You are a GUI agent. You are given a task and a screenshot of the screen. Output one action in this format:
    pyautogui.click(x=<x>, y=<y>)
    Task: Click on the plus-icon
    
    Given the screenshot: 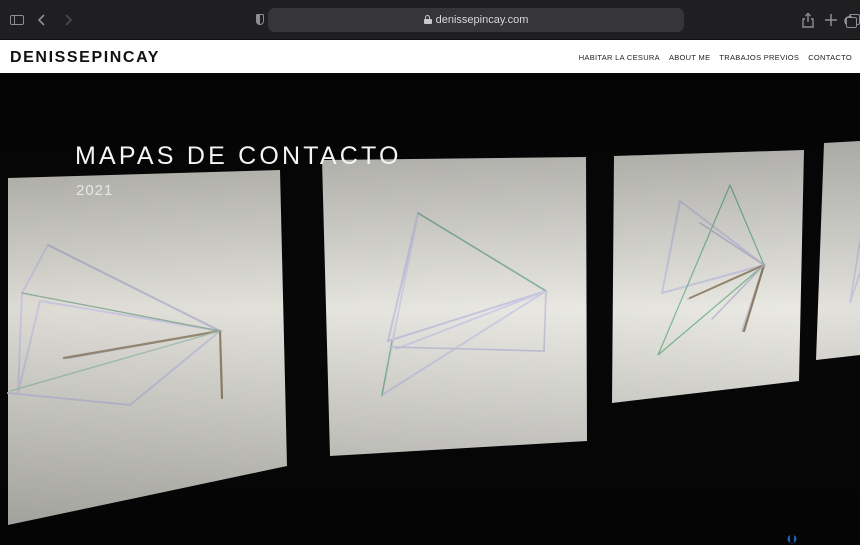 What is the action you would take?
    pyautogui.click(x=831, y=20)
    